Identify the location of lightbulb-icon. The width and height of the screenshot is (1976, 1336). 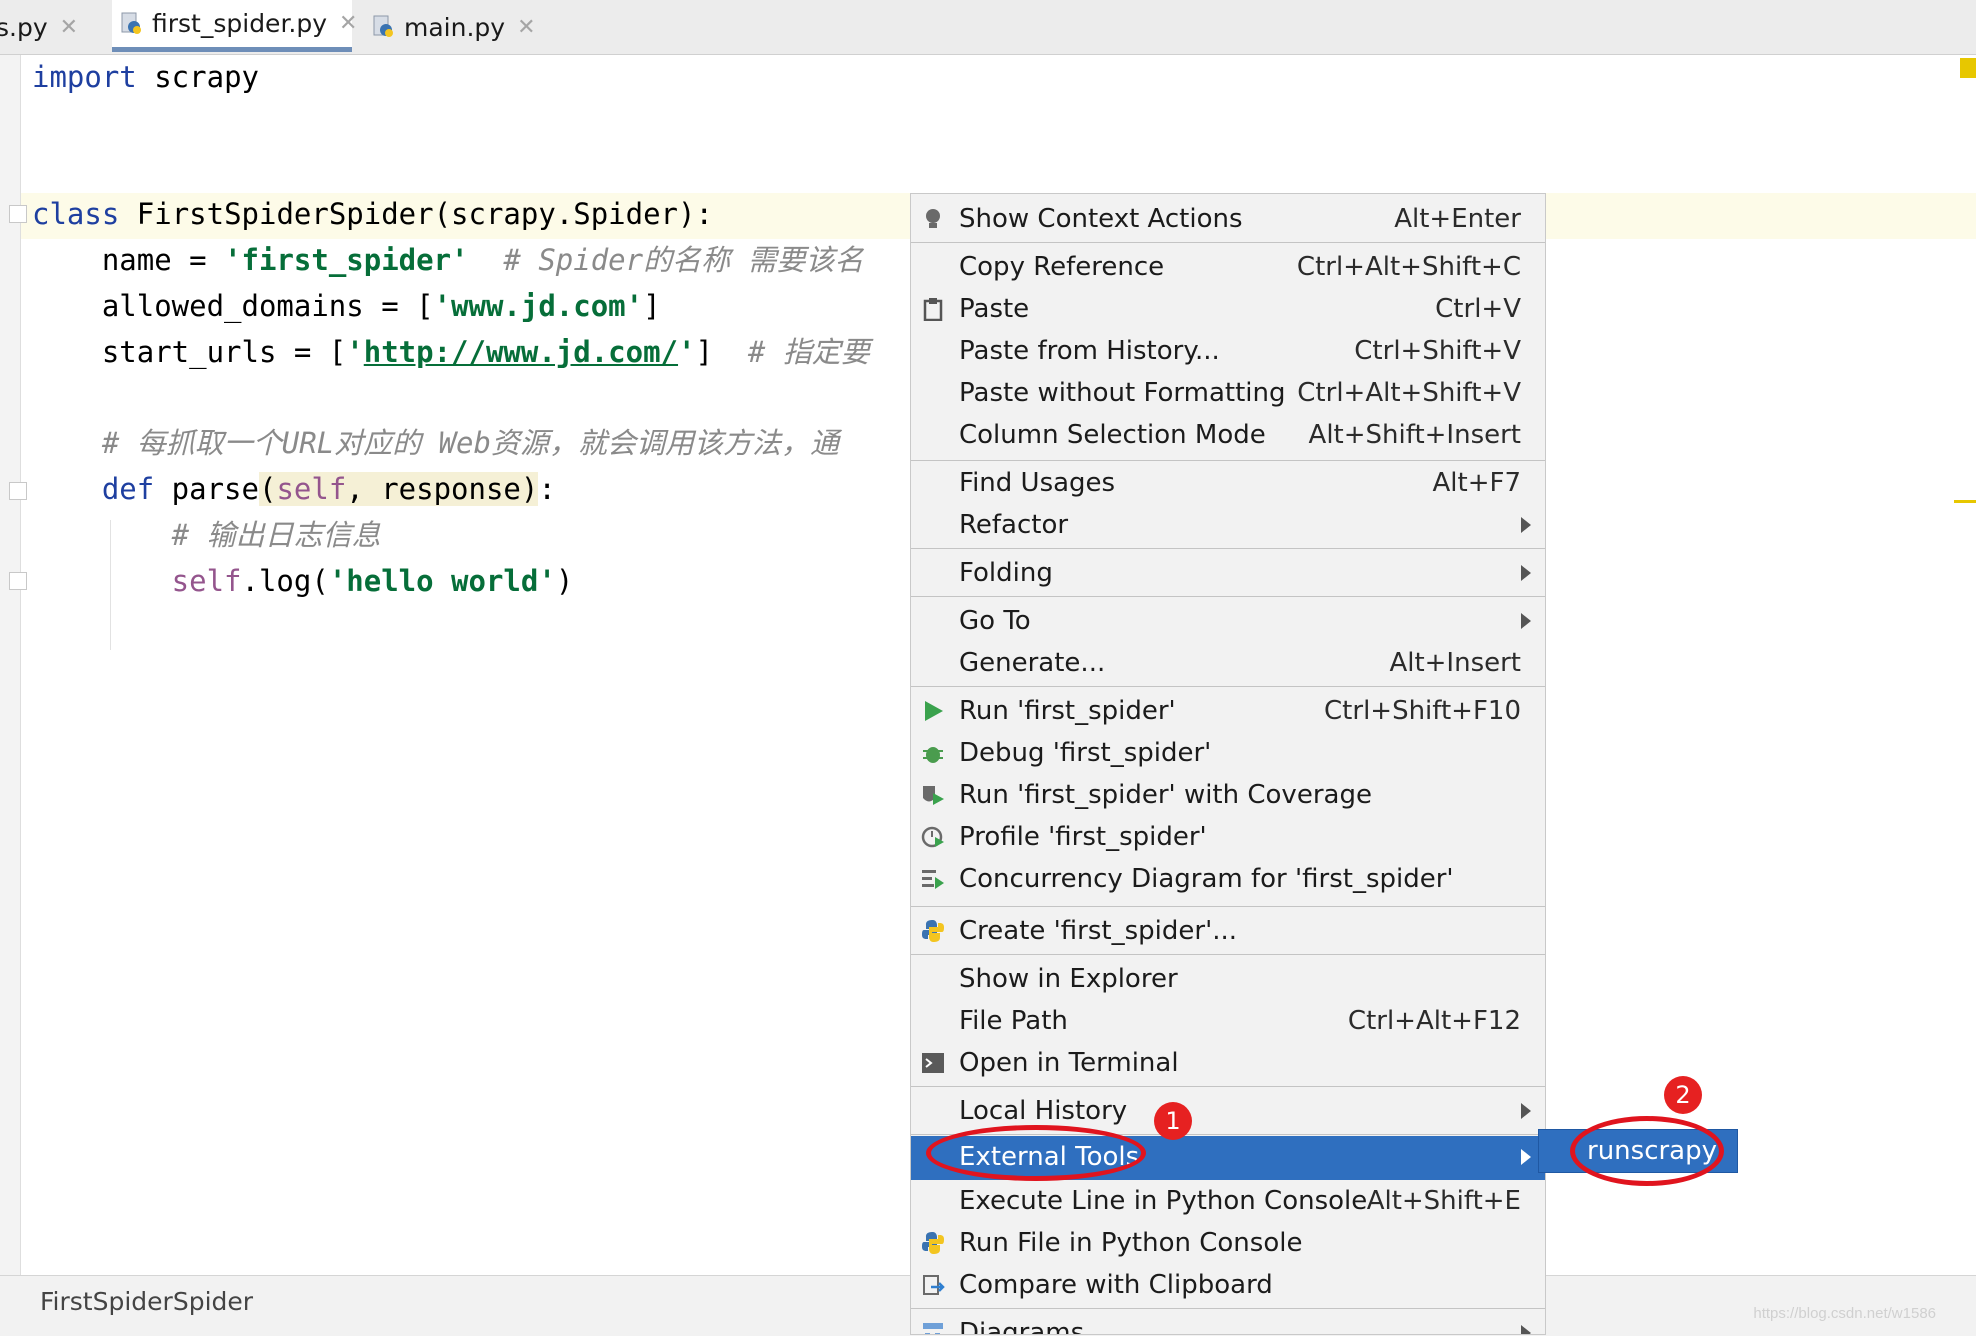
(933, 219).